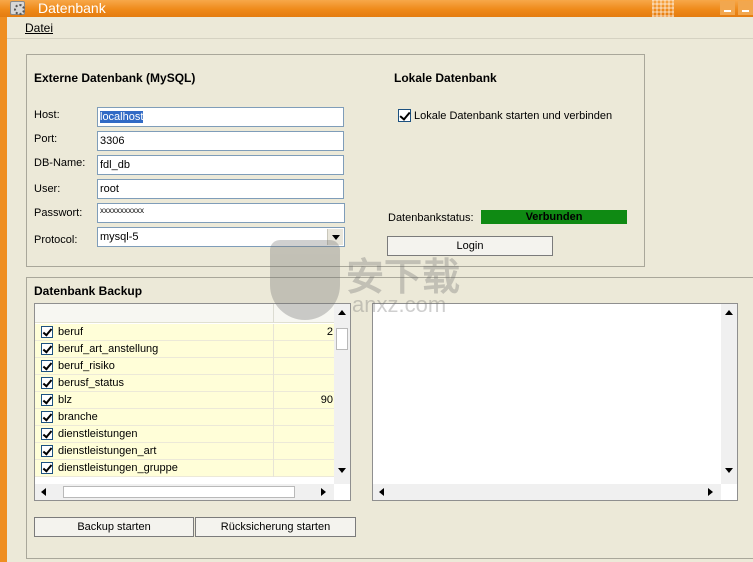 This screenshot has height=562, width=753. Describe the element at coordinates (220, 141) in the screenshot. I see `port-input: 3306` at that location.